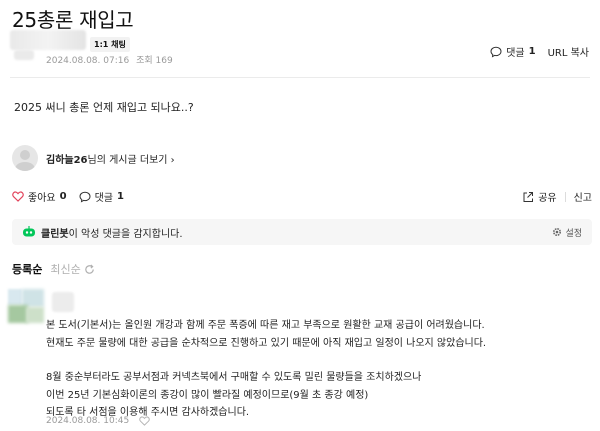 Image resolution: width=600 pixels, height=431 pixels. What do you see at coordinates (532, 51) in the screenshot?
I see `top-comment-count: 1` at bounding box center [532, 51].